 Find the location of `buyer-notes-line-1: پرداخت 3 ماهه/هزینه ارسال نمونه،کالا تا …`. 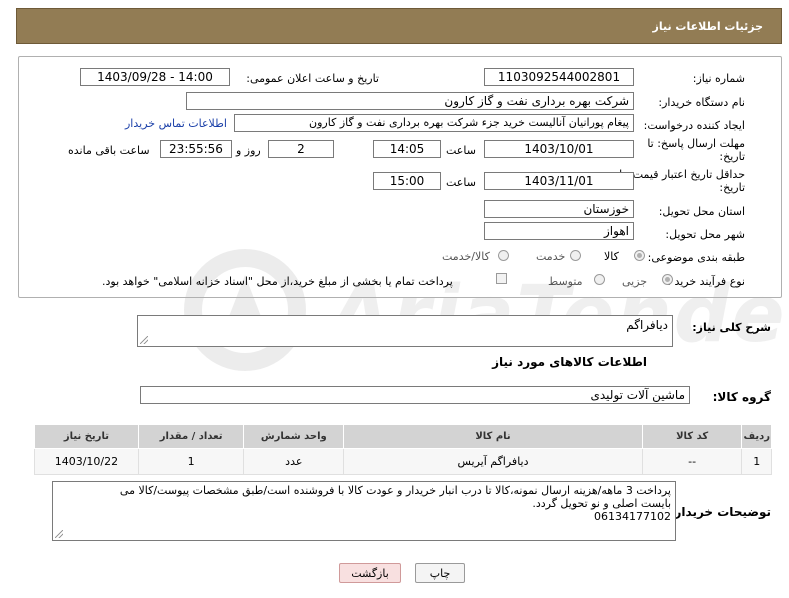

buyer-notes-line-1: پرداخت 3 ماهه/هزینه ارسال نمونه،کالا تا … is located at coordinates (395, 490).